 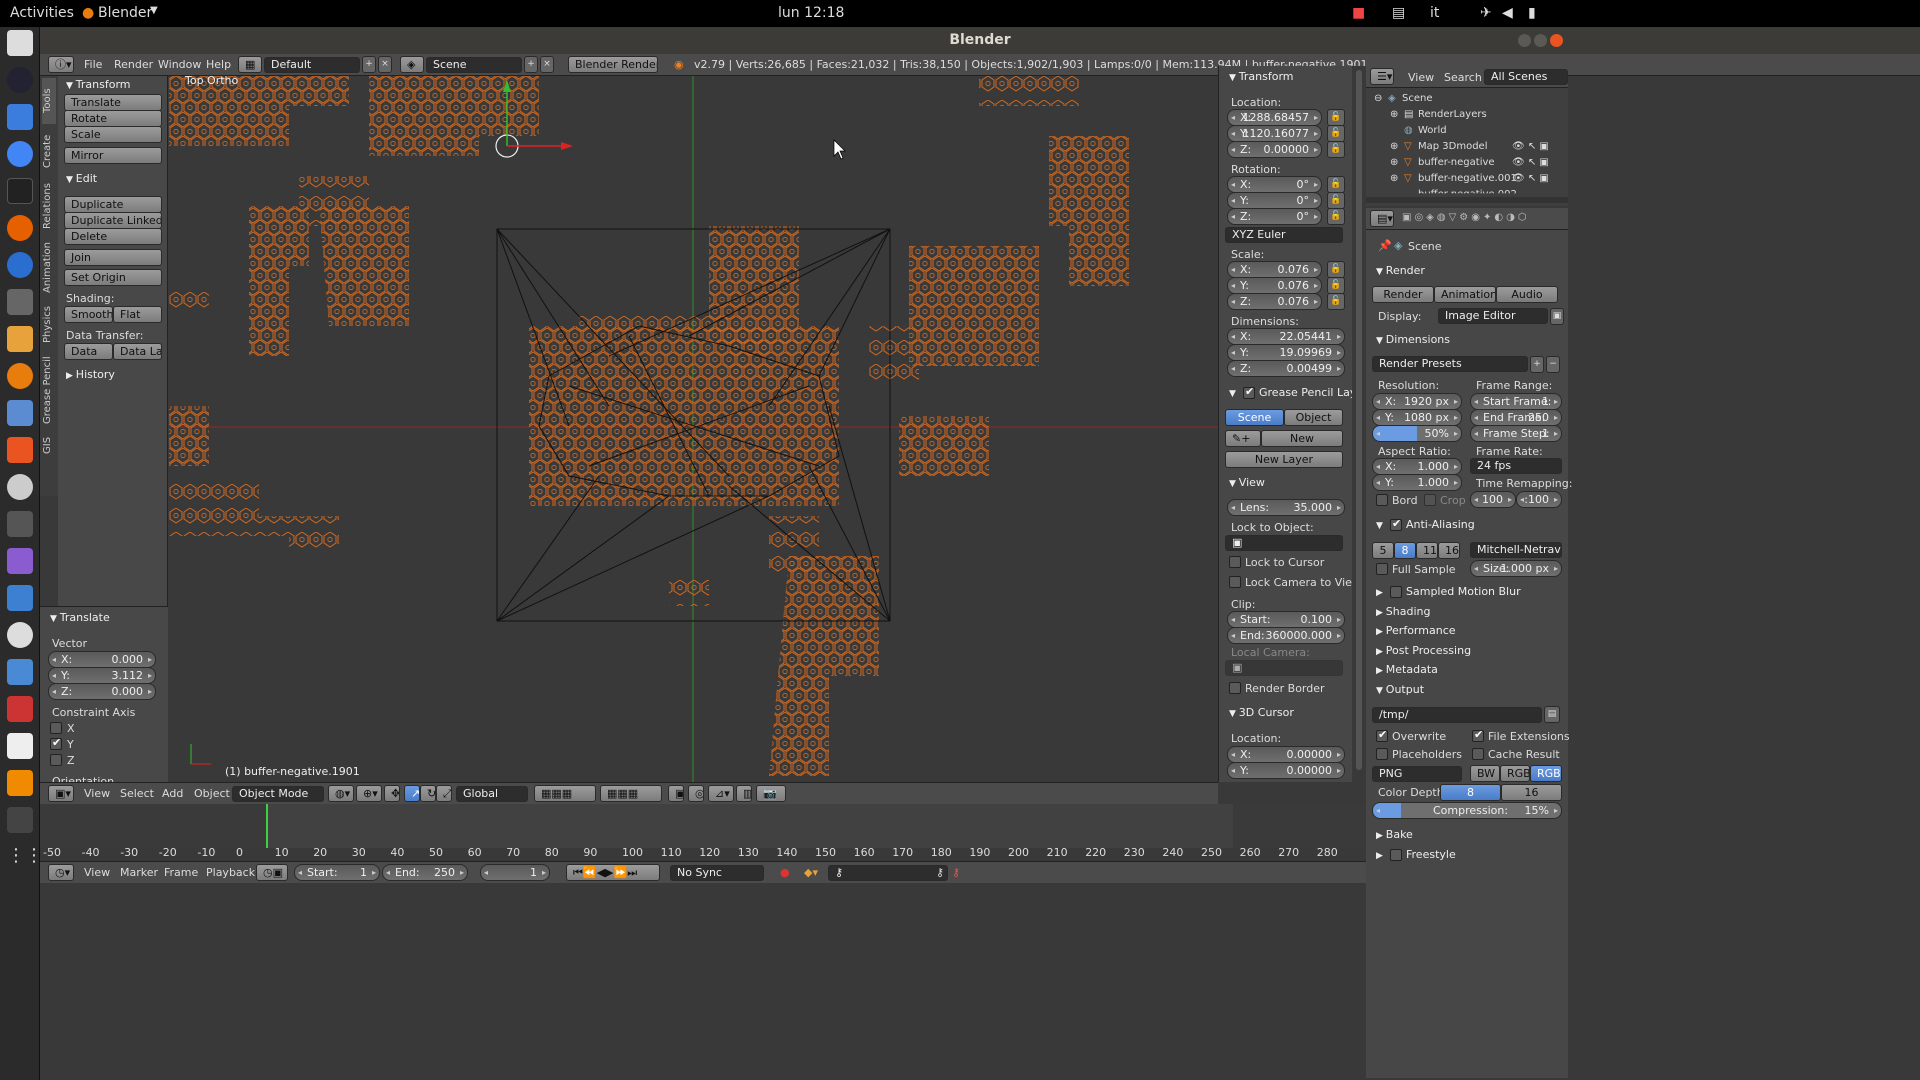 What do you see at coordinates (272, 872) in the screenshot?
I see `preview-range-icon: ◷▣` at bounding box center [272, 872].